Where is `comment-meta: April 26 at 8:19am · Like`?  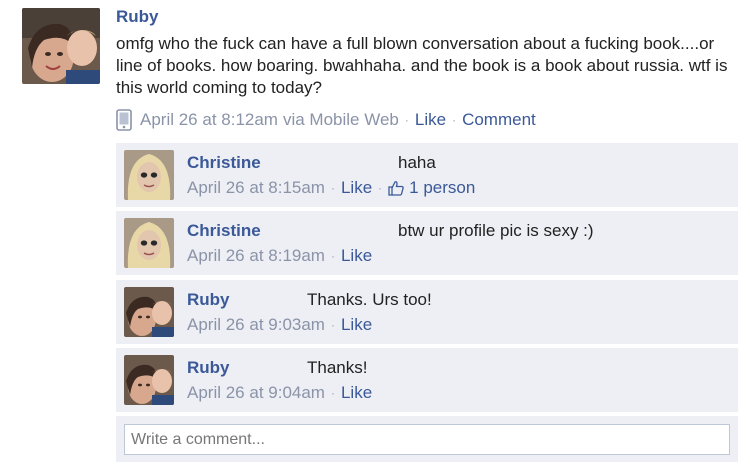
comment-meta: April 26 at 8:19am · Like is located at coordinates (279, 256).